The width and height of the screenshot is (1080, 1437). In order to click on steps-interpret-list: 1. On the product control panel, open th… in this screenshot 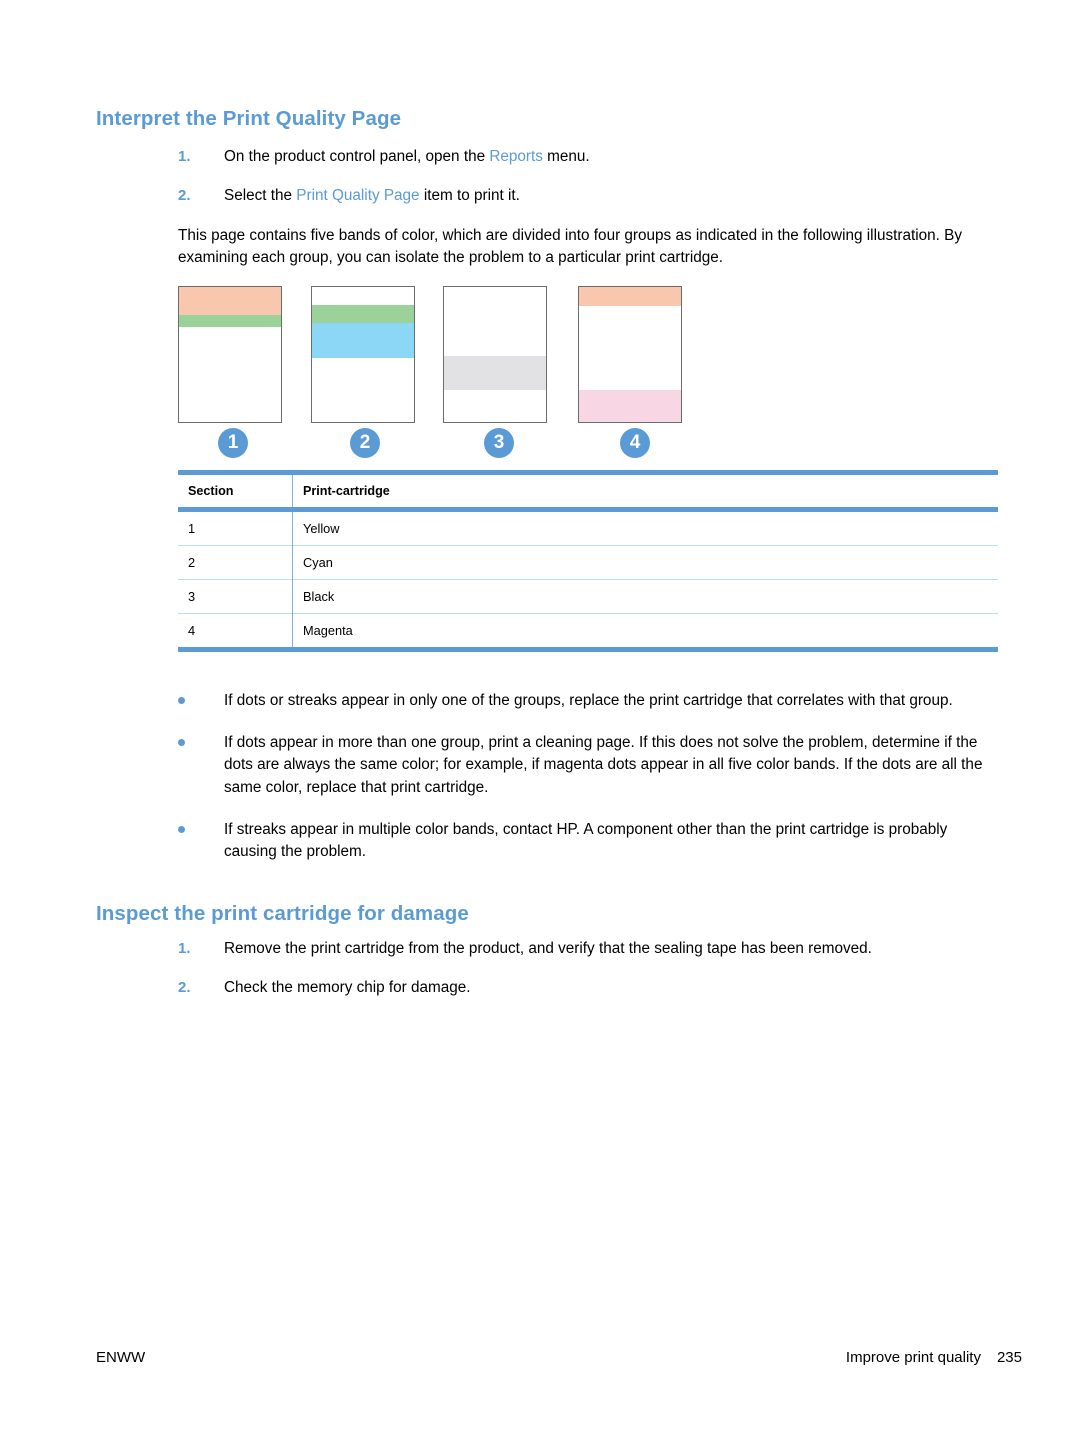, I will do `click(593, 184)`.